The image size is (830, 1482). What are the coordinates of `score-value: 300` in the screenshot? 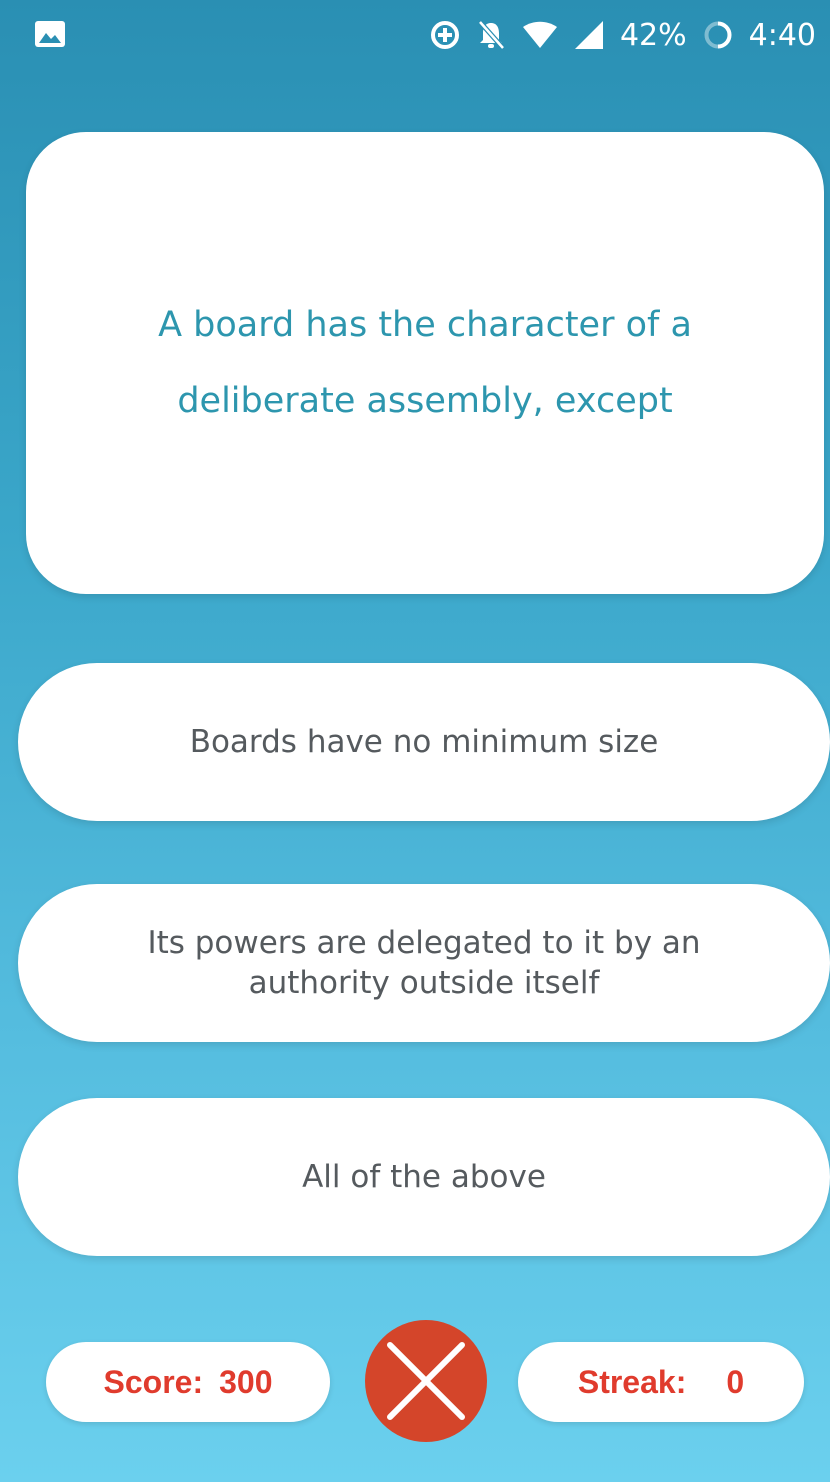 It's located at (246, 1381).